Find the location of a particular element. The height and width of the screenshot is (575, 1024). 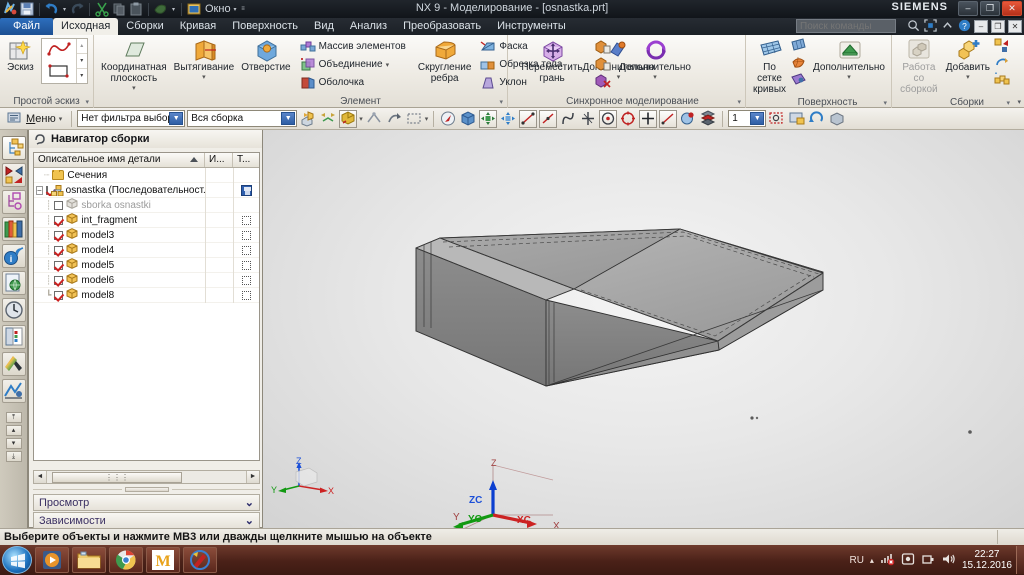

datum-plane-caret: ▾ is located at coordinates (134, 88).